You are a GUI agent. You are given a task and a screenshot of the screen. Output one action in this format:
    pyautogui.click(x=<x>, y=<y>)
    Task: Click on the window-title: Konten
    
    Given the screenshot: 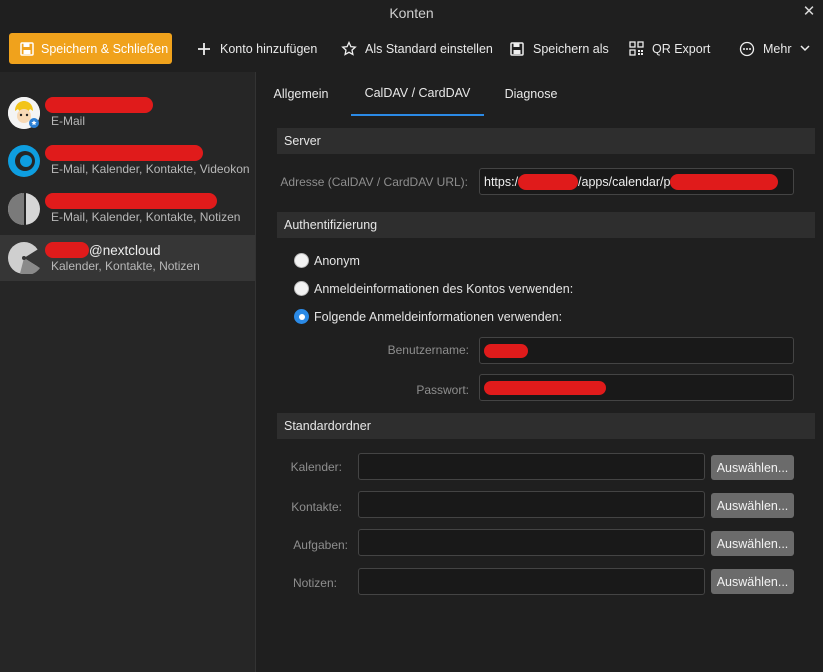 What is the action you would take?
    pyautogui.click(x=411, y=13)
    